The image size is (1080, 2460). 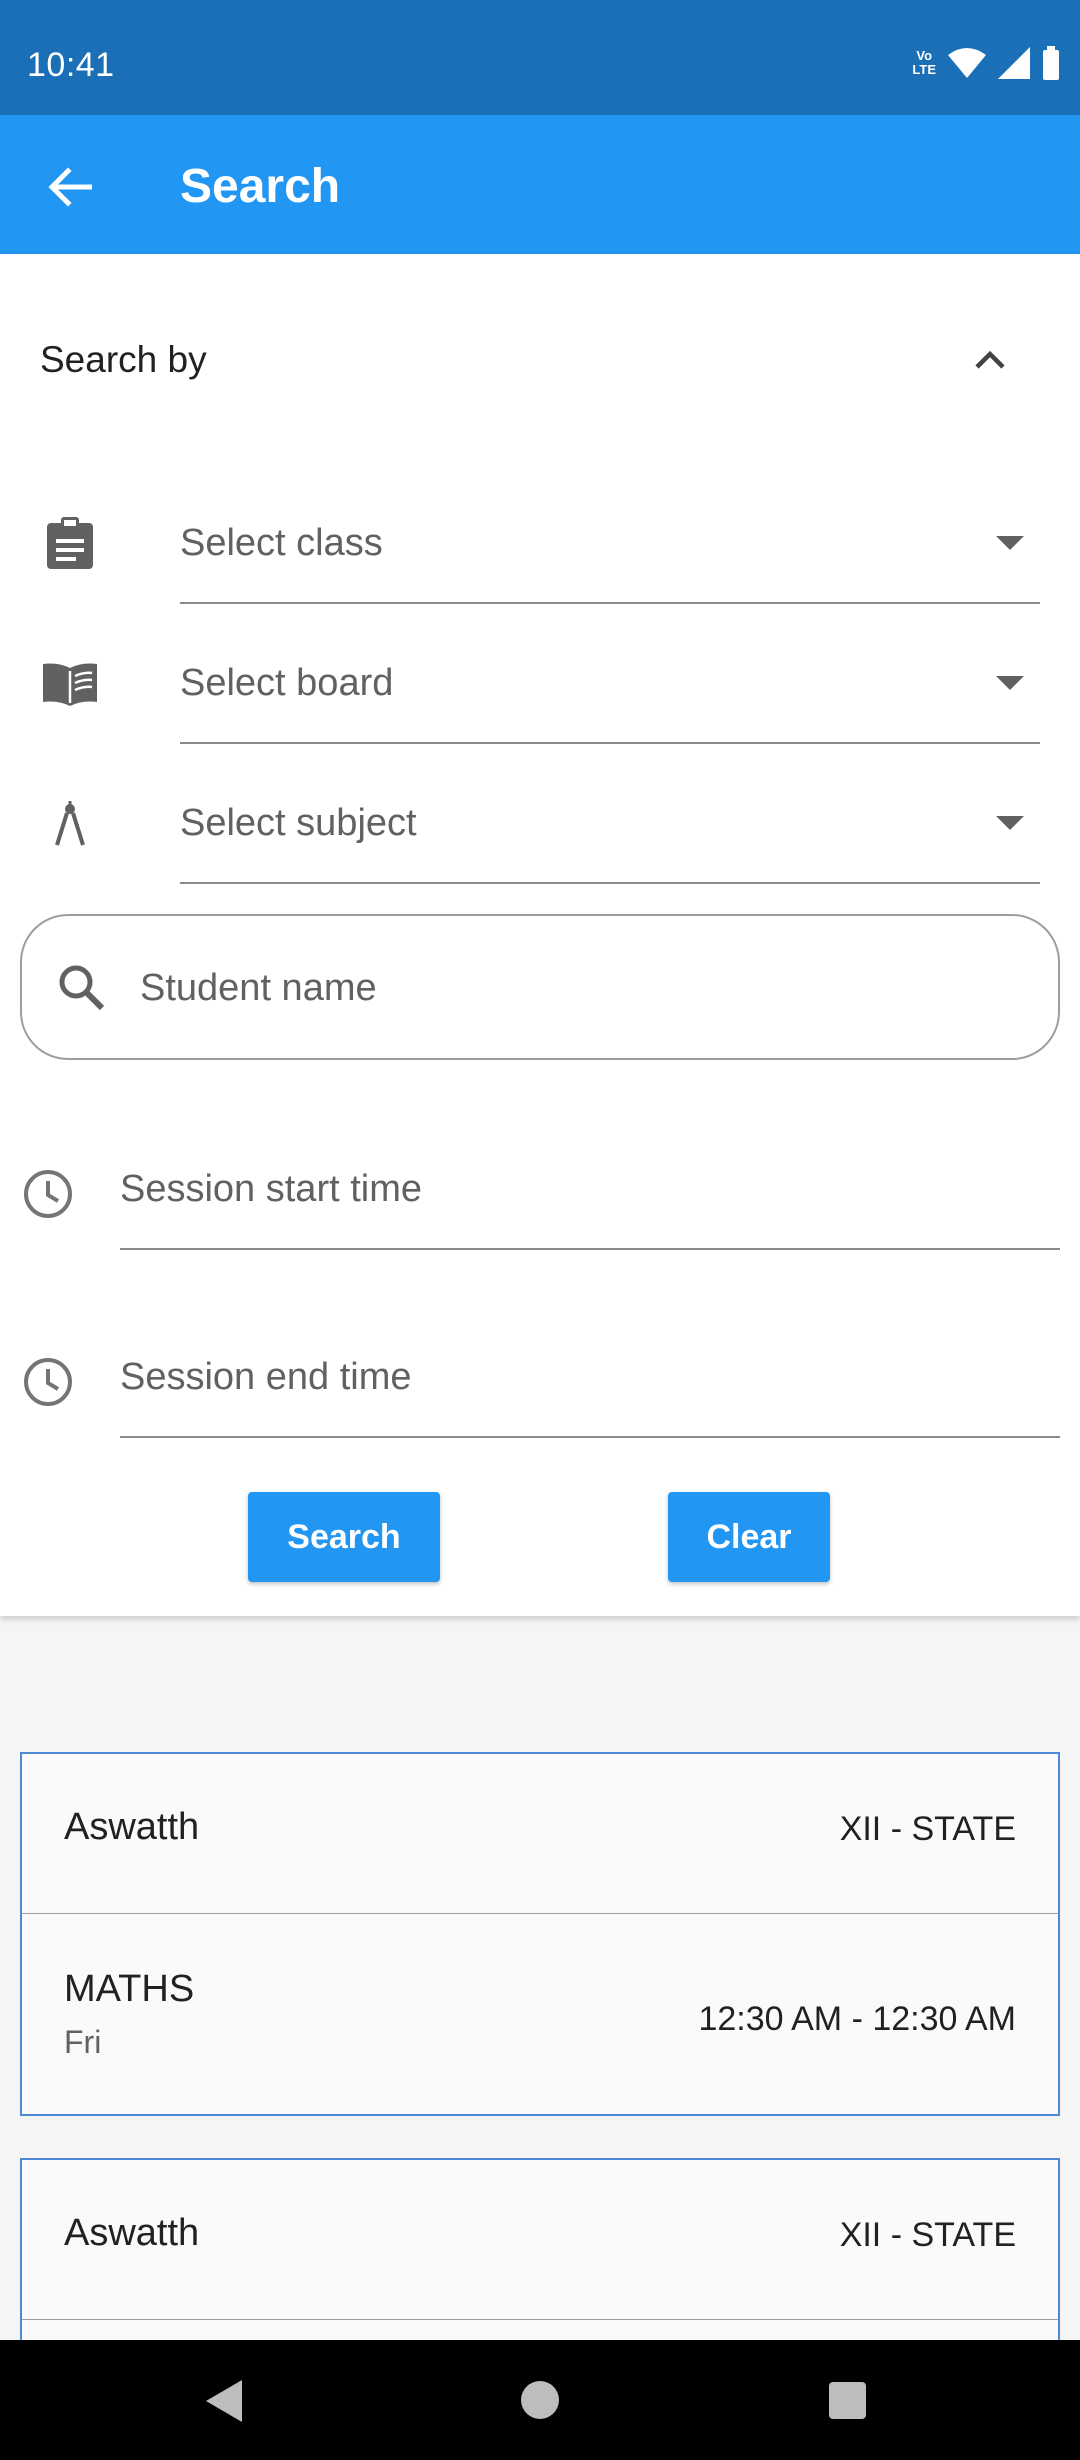 I want to click on clipboard-icon, so click(x=70, y=544).